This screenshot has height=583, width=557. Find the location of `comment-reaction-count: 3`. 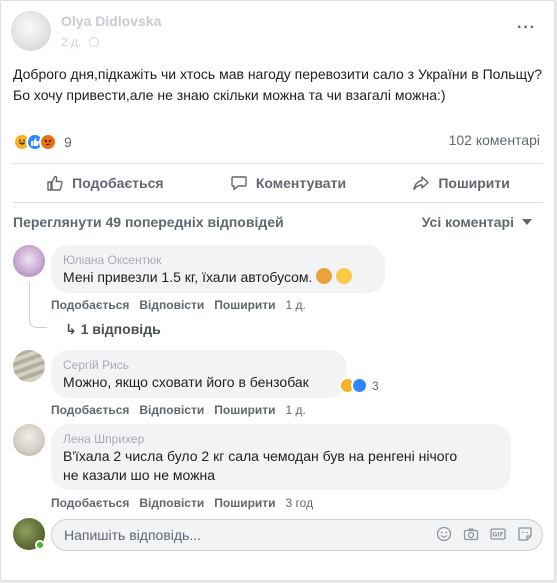

comment-reaction-count: 3 is located at coordinates (375, 385).